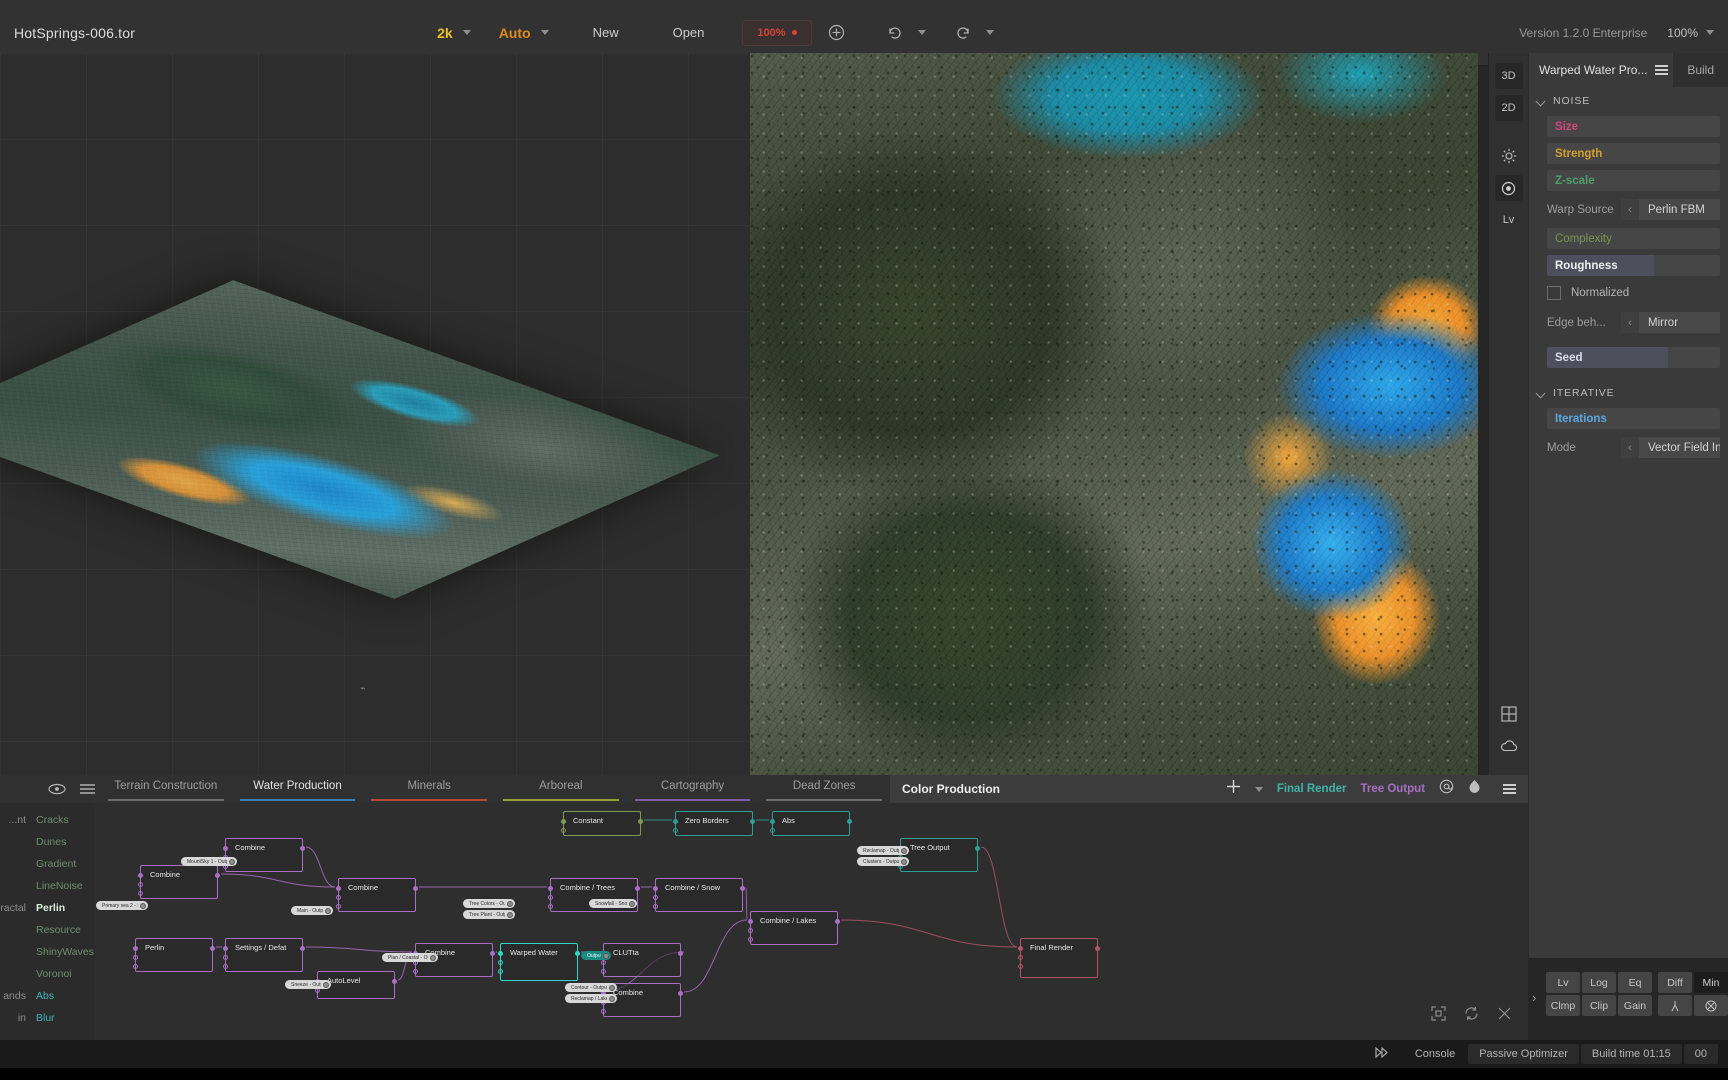 The width and height of the screenshot is (1728, 1080). I want to click on console-button: Console, so click(1435, 1054).